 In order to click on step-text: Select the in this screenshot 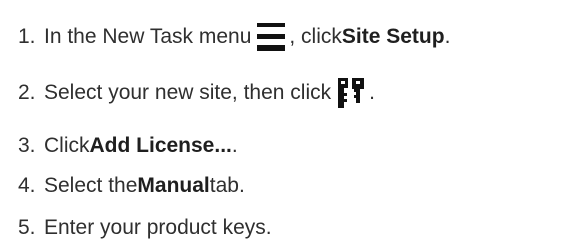, I will do `click(91, 185)`.